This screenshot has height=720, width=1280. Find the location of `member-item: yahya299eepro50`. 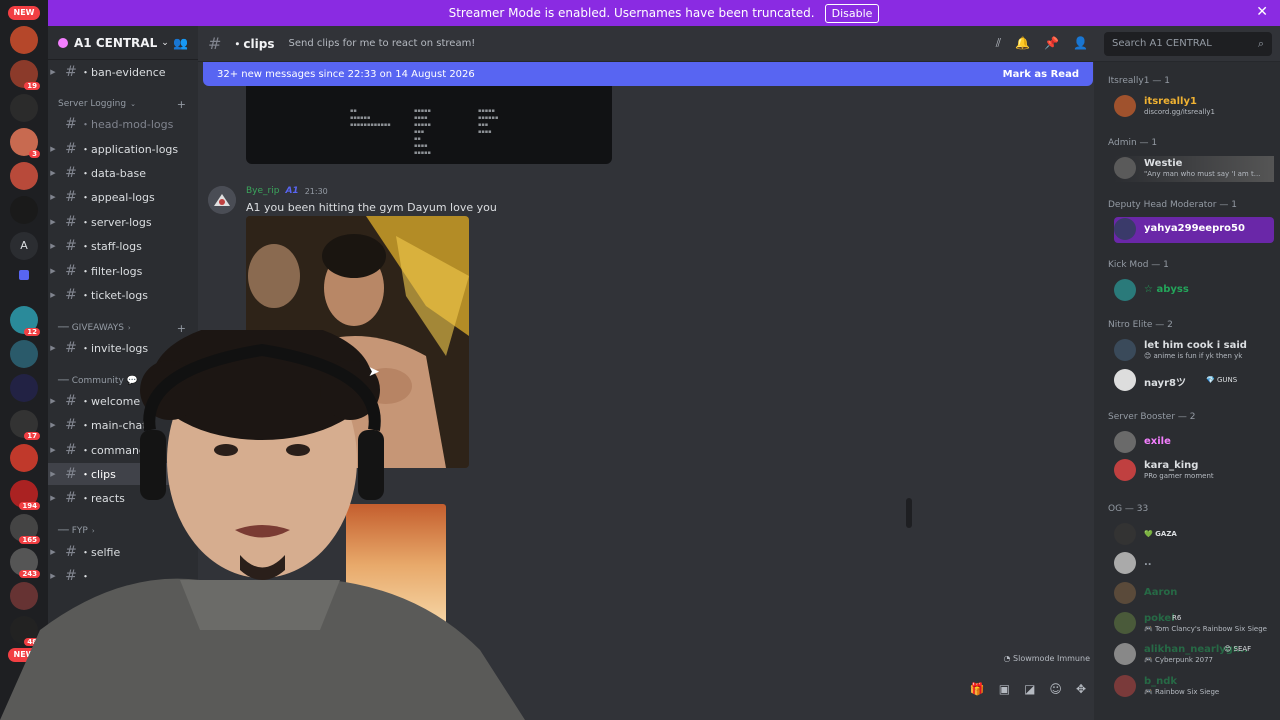

member-item: yahya299eepro50 is located at coordinates (1194, 230).